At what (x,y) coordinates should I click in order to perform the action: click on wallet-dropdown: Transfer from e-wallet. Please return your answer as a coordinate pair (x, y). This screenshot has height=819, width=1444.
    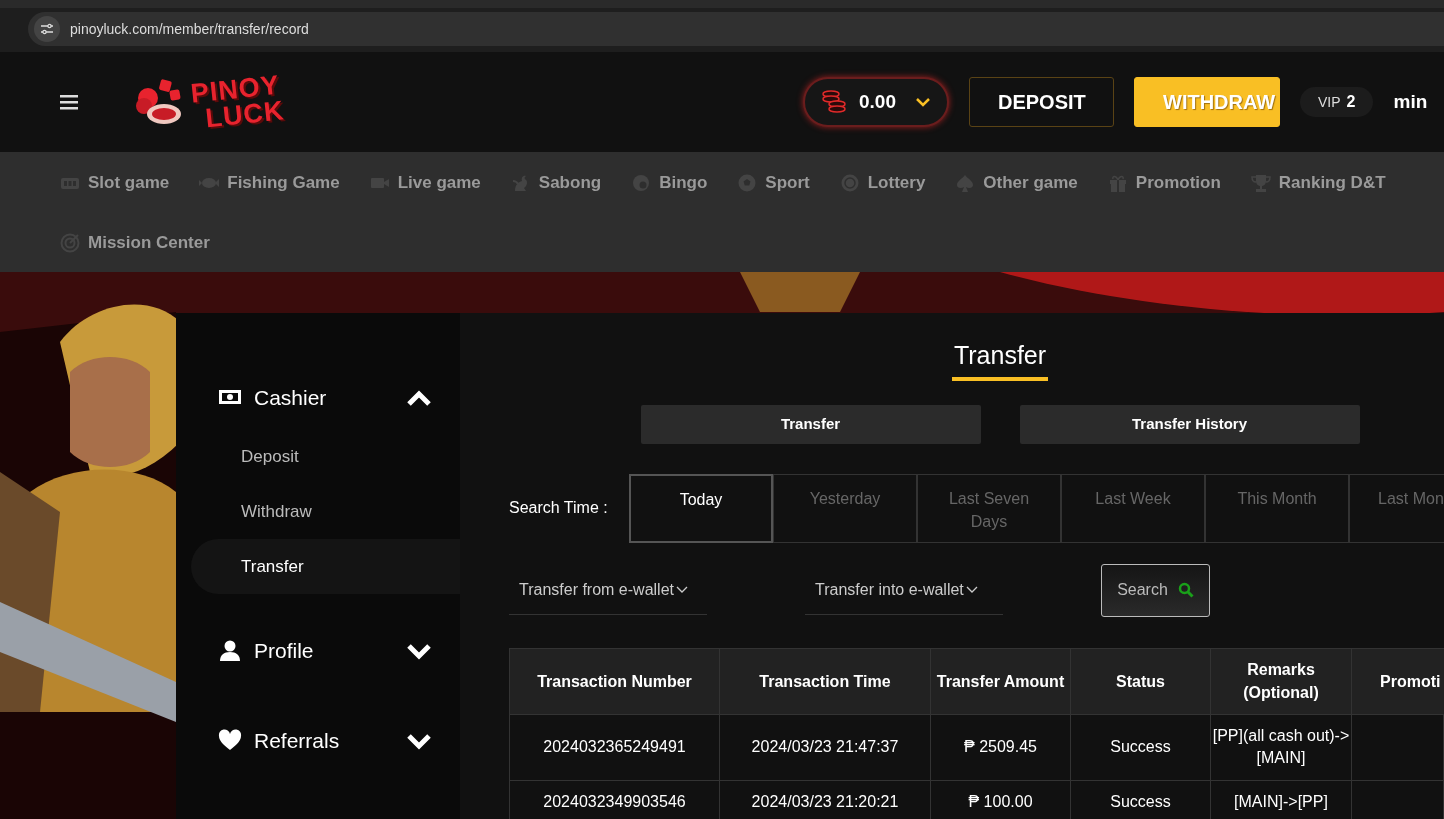
    Looking at the image, I should click on (608, 590).